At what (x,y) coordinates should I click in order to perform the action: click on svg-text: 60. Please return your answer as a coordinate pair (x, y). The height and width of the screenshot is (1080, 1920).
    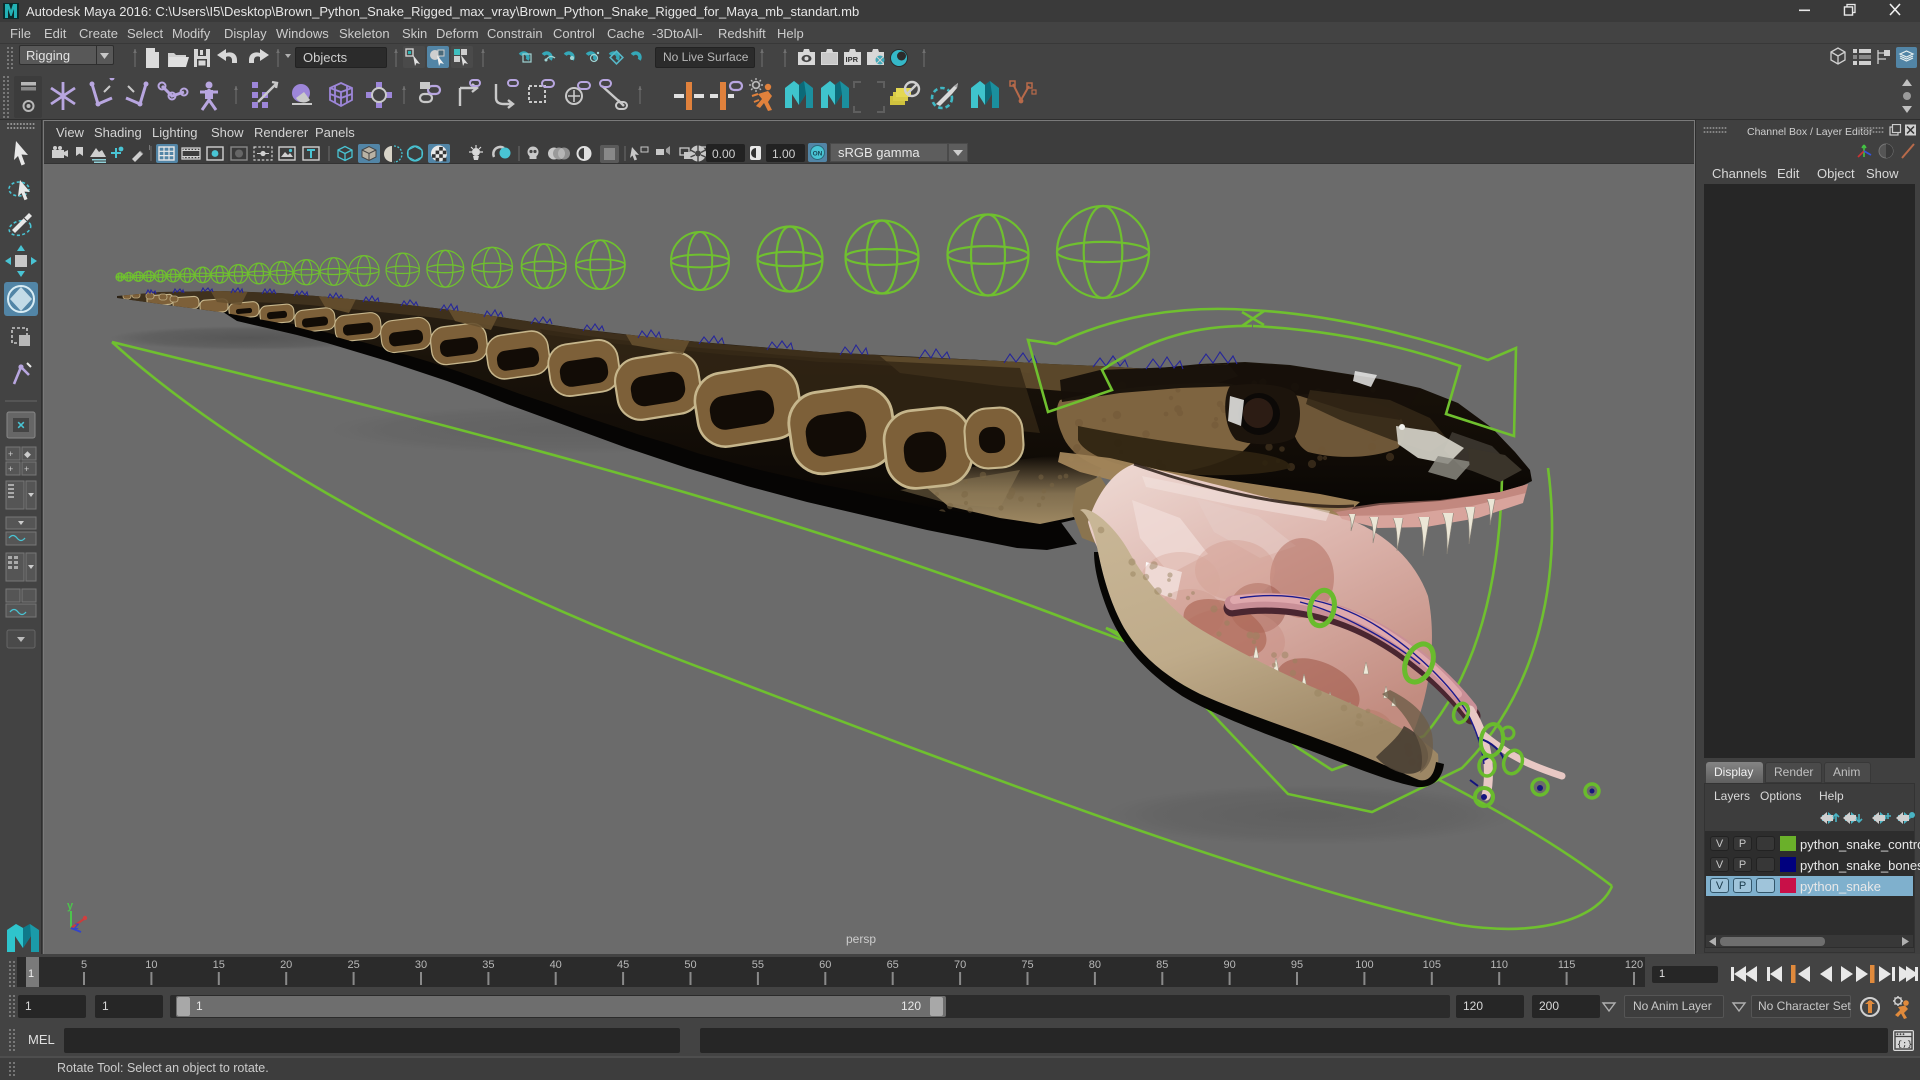
    Looking at the image, I should click on (825, 965).